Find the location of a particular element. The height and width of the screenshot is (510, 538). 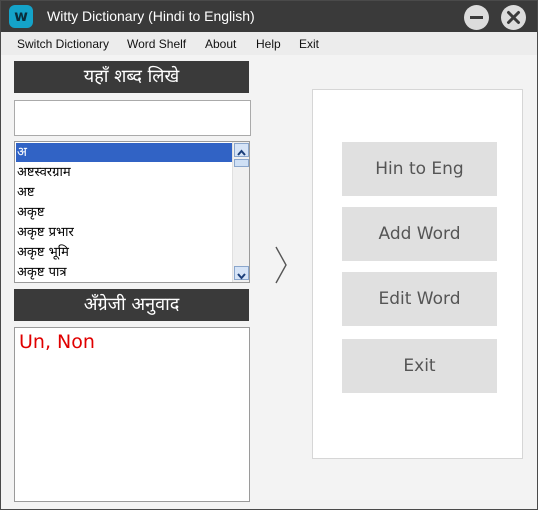

scroll-thumb is located at coordinates (241, 163).